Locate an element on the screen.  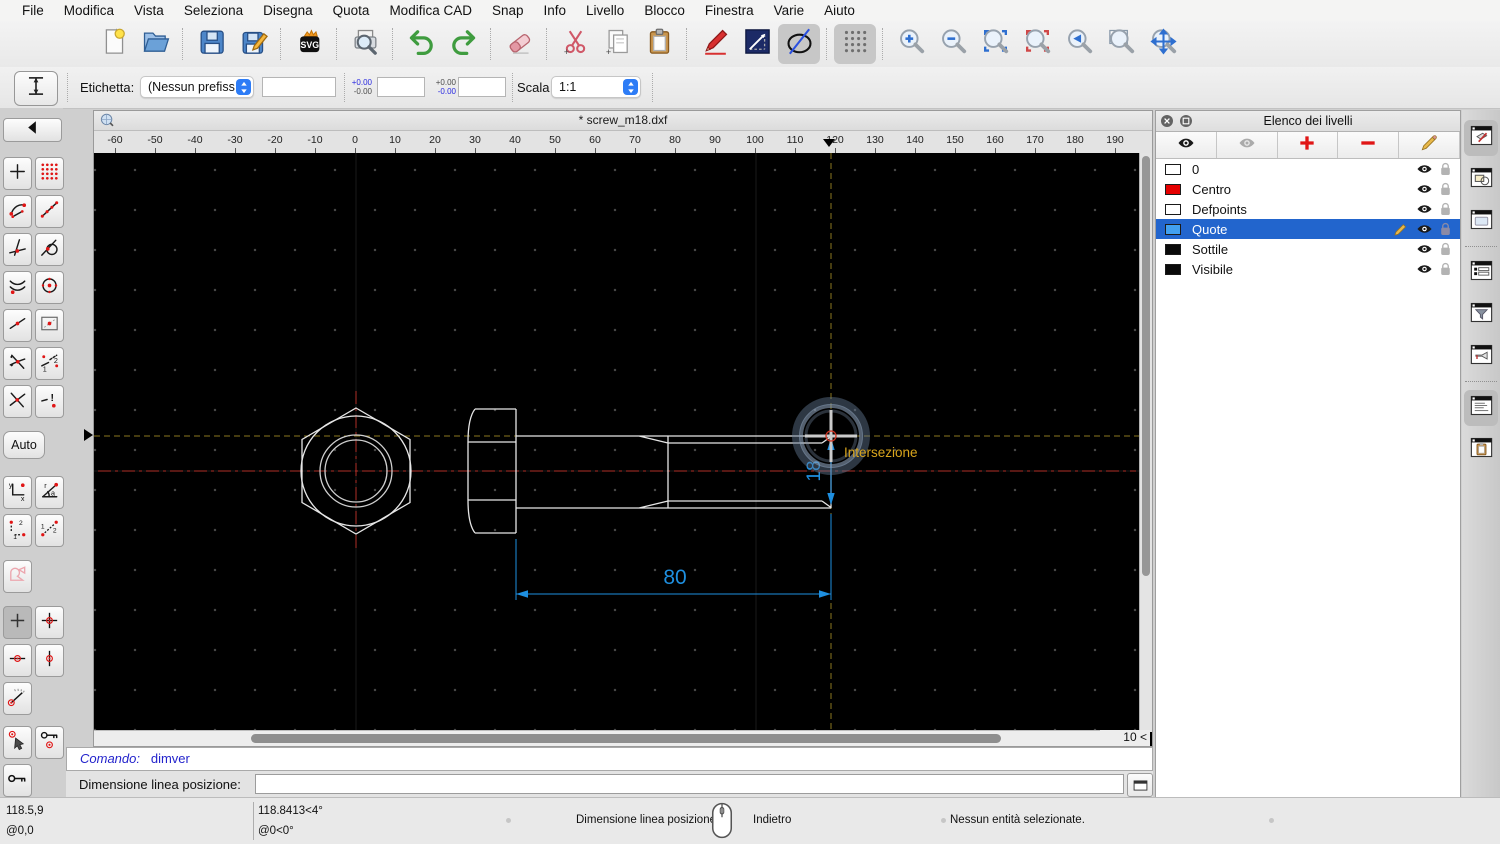
coord-cartesian-button: yx is located at coordinates (17, 492).